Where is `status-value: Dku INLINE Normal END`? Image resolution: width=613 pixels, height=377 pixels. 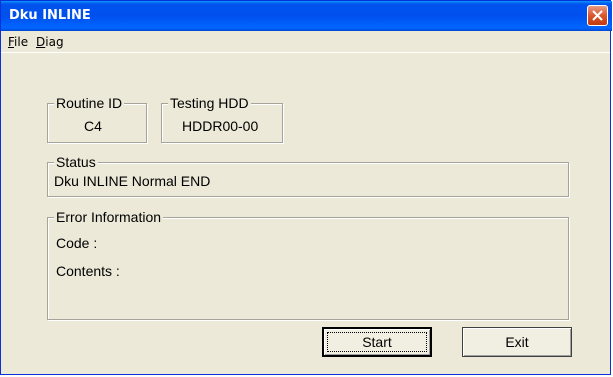
status-value: Dku INLINE Normal END is located at coordinates (132, 181).